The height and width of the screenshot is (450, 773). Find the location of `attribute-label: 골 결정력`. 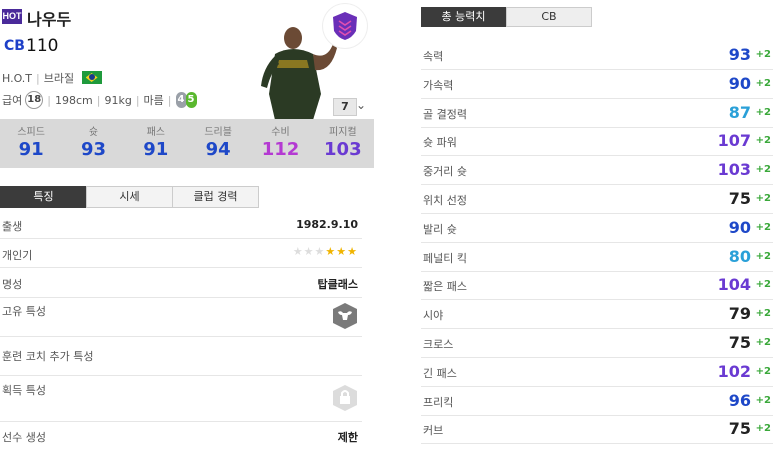

attribute-label: 골 결정력 is located at coordinates (445, 114).